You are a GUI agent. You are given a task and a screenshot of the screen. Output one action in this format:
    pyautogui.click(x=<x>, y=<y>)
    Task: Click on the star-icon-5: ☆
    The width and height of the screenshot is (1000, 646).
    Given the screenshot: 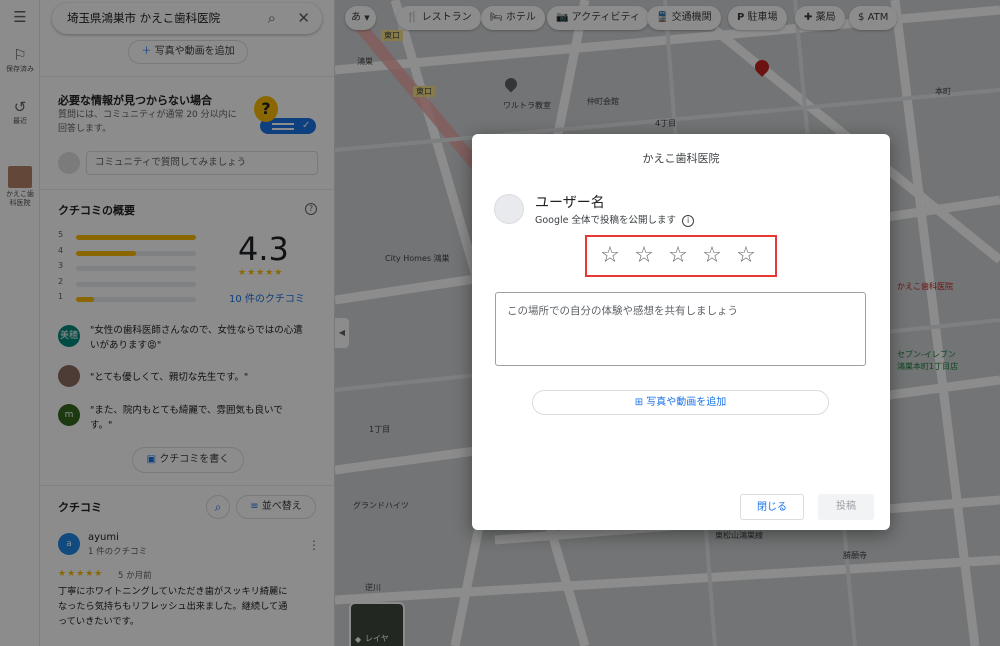 What is the action you would take?
    pyautogui.click(x=746, y=256)
    